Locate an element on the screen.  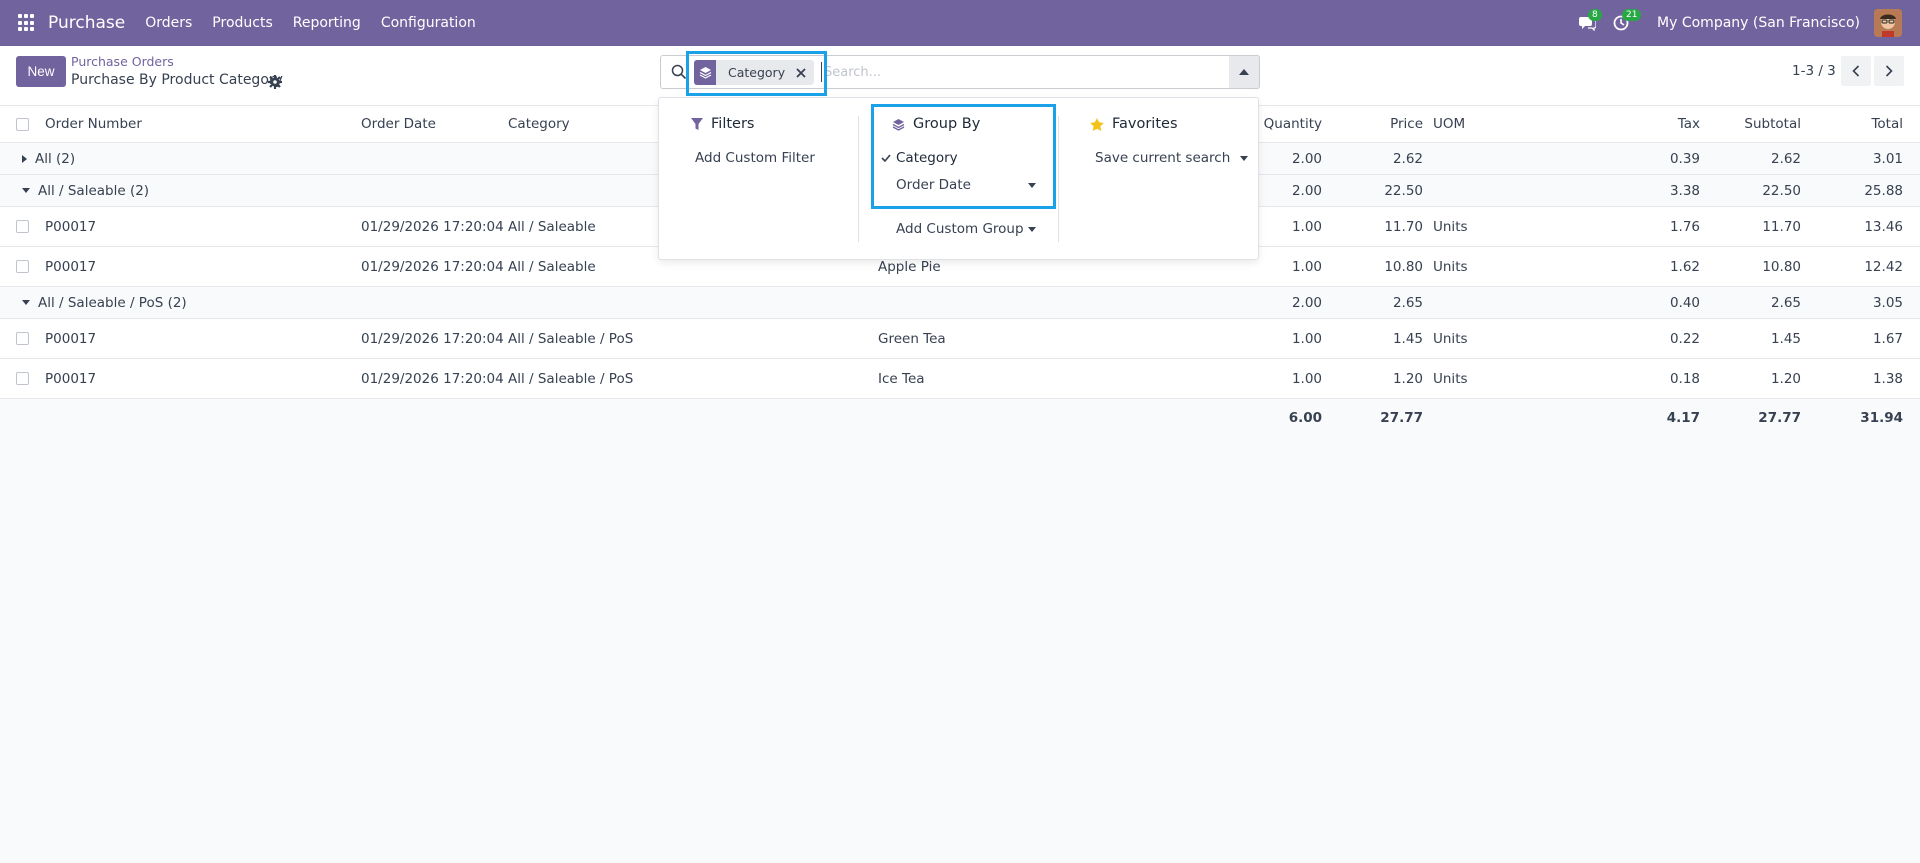
column-category: Category is located at coordinates (539, 124).